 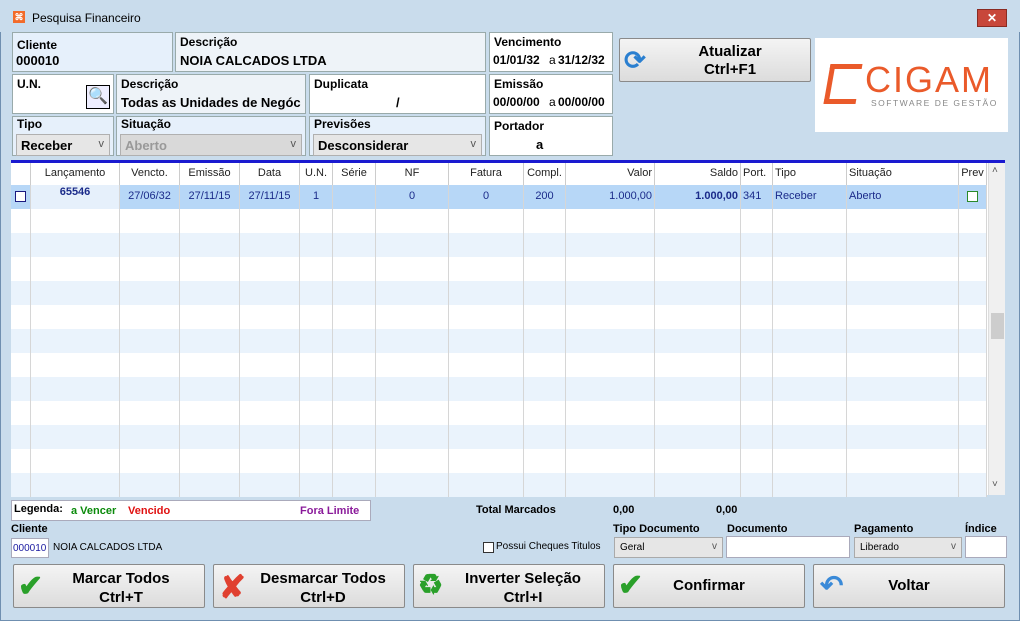 What do you see at coordinates (610, 174) in the screenshot?
I see `column-header: Valor` at bounding box center [610, 174].